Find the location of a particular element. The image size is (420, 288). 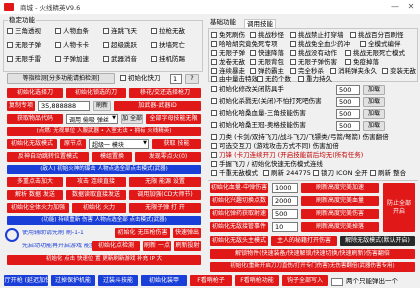

init-interest-button: 初始化兴趣切换点数 is located at coordinates (239, 201).